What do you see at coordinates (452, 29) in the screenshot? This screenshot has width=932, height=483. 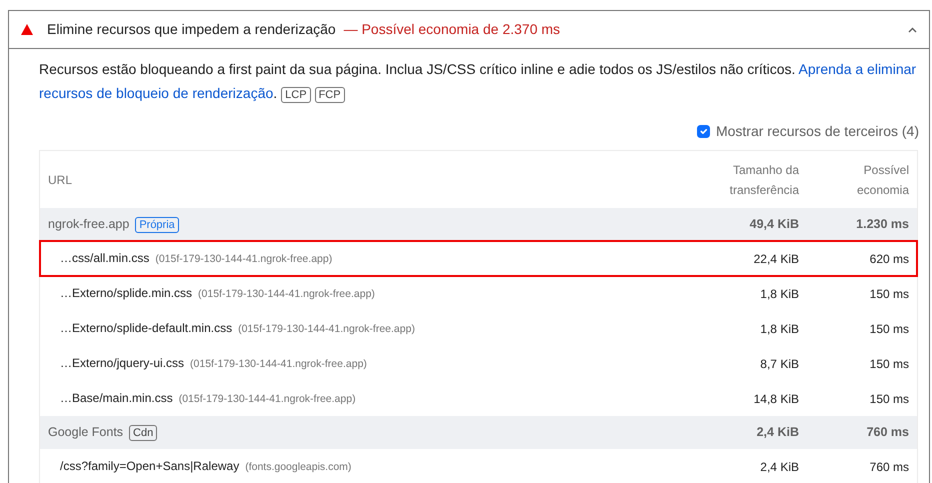 I see `audit-savings: — Possível economia de 2.370 ms` at bounding box center [452, 29].